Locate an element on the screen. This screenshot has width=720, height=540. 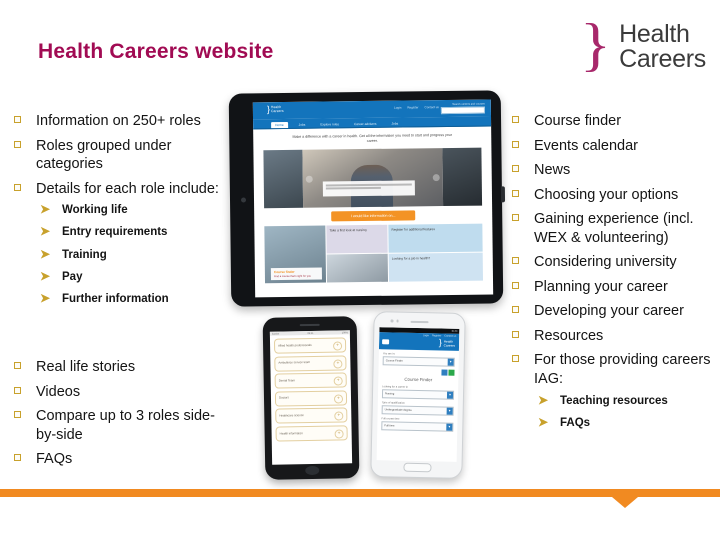
tile-jobs: Looking for a job in health? is located at coordinates (436, 267).